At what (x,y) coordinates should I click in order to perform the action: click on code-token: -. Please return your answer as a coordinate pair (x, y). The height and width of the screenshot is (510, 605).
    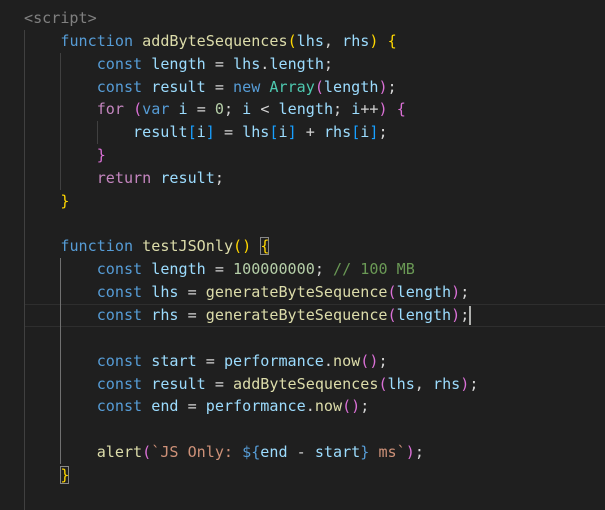
    Looking at the image, I should click on (301, 452).